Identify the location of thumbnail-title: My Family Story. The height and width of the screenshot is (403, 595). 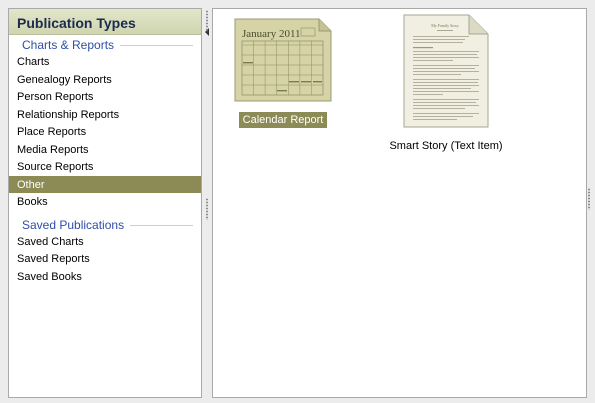
(445, 25).